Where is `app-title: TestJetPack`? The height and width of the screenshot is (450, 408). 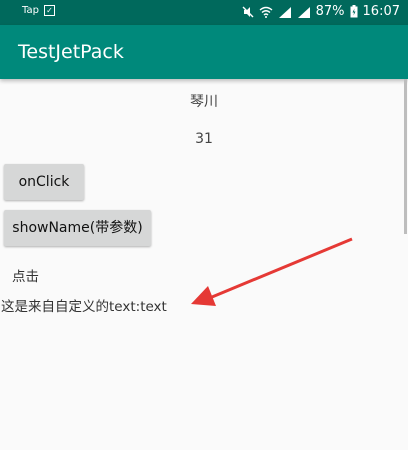 app-title: TestJetPack is located at coordinates (71, 52).